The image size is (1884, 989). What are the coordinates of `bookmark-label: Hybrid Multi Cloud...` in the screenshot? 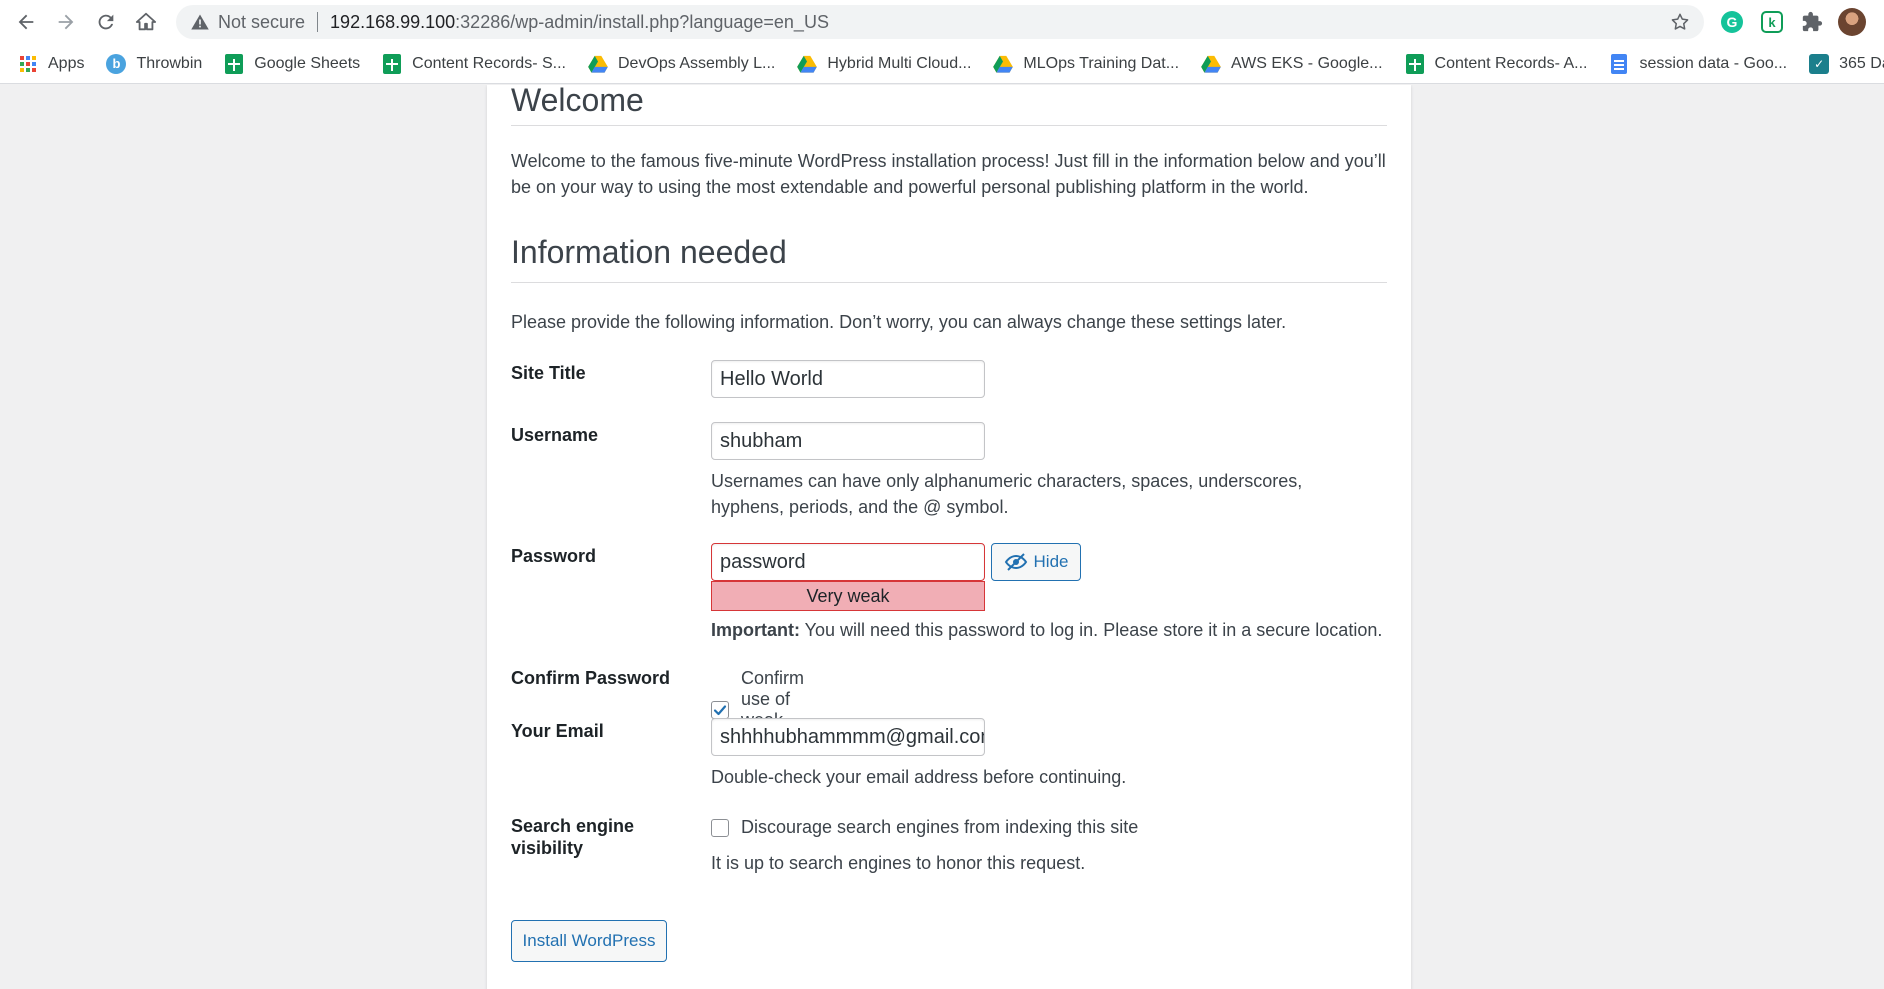 It's located at (899, 63).